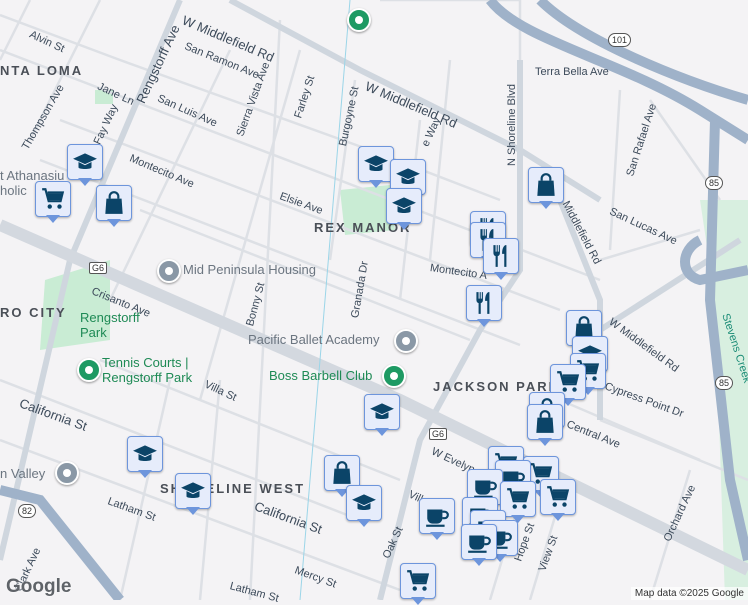  Describe the element at coordinates (42, 70) in the screenshot. I see `neighborhood-label: NTA LOMA` at that location.